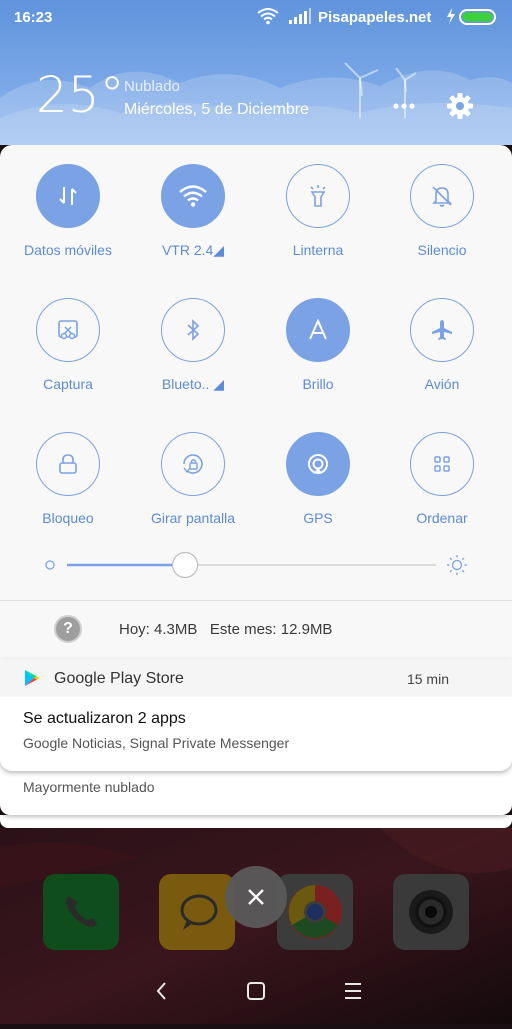 Image resolution: width=512 pixels, height=1029 pixels. What do you see at coordinates (404, 106) in the screenshot?
I see `more-dots-icon` at bounding box center [404, 106].